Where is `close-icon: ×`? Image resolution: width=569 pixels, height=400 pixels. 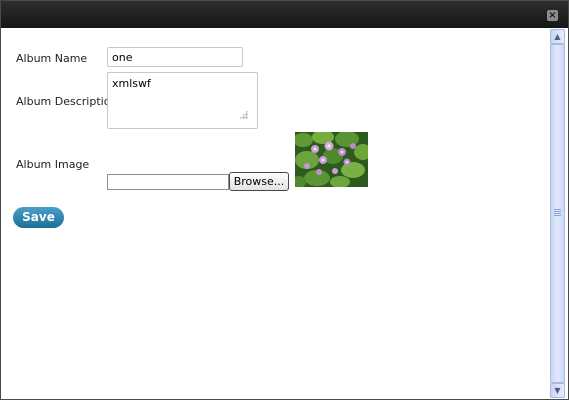
close-icon: × is located at coordinates (552, 15).